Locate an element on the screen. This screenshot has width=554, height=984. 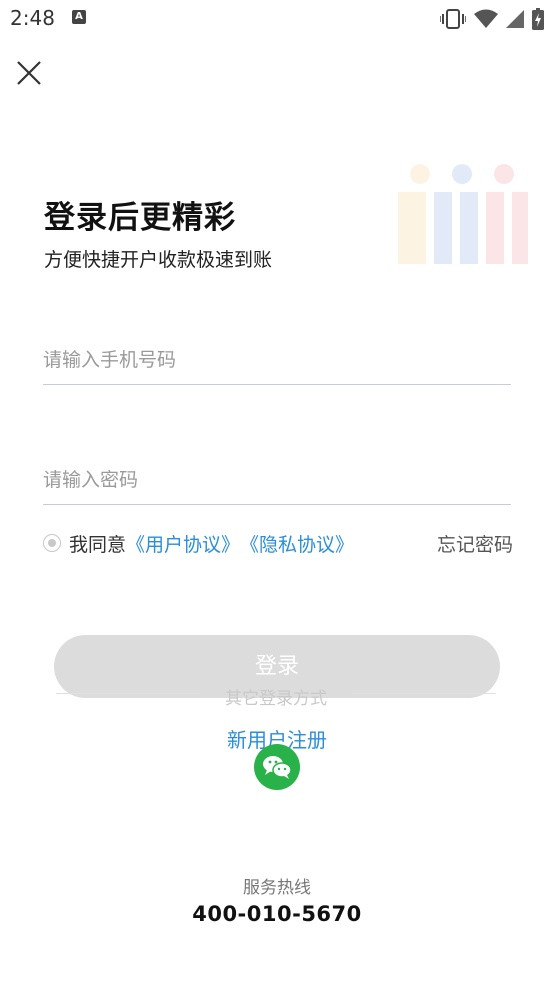
wechat-icon is located at coordinates (277, 767).